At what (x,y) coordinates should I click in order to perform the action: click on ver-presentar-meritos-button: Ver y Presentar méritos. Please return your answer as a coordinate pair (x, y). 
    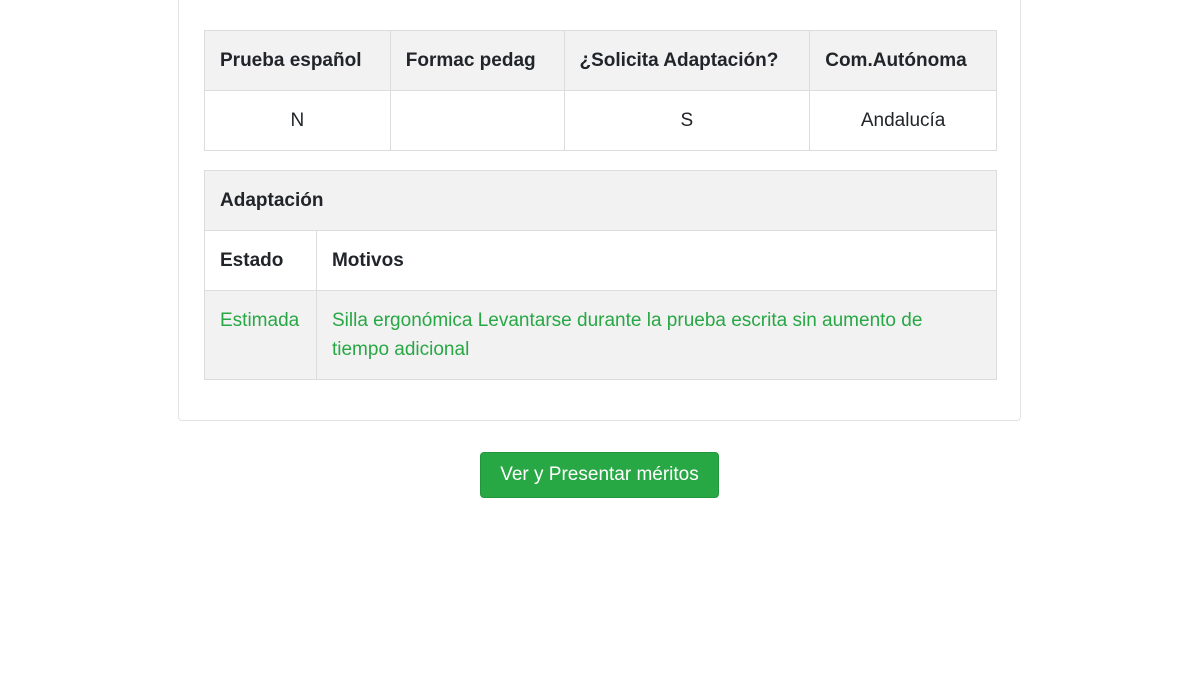
    Looking at the image, I should click on (599, 475).